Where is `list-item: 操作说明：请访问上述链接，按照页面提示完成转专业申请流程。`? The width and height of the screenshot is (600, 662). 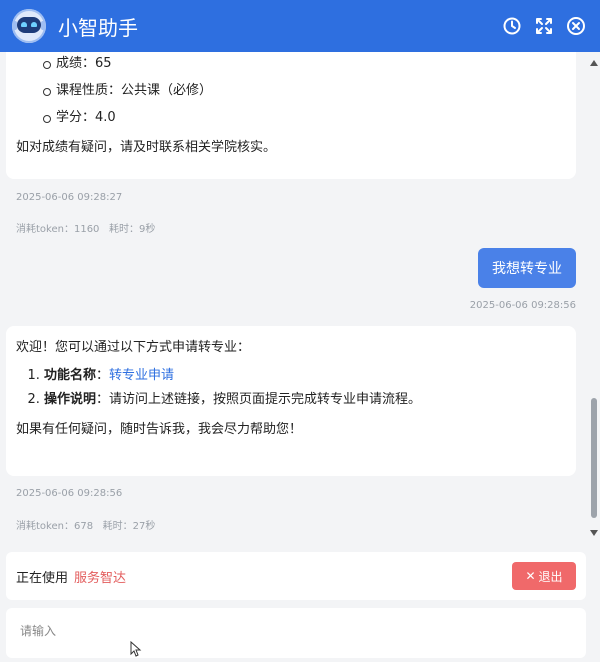
list-item: 操作说明：请访问上述链接，按照页面提示完成转专业申请流程。 is located at coordinates (304, 400).